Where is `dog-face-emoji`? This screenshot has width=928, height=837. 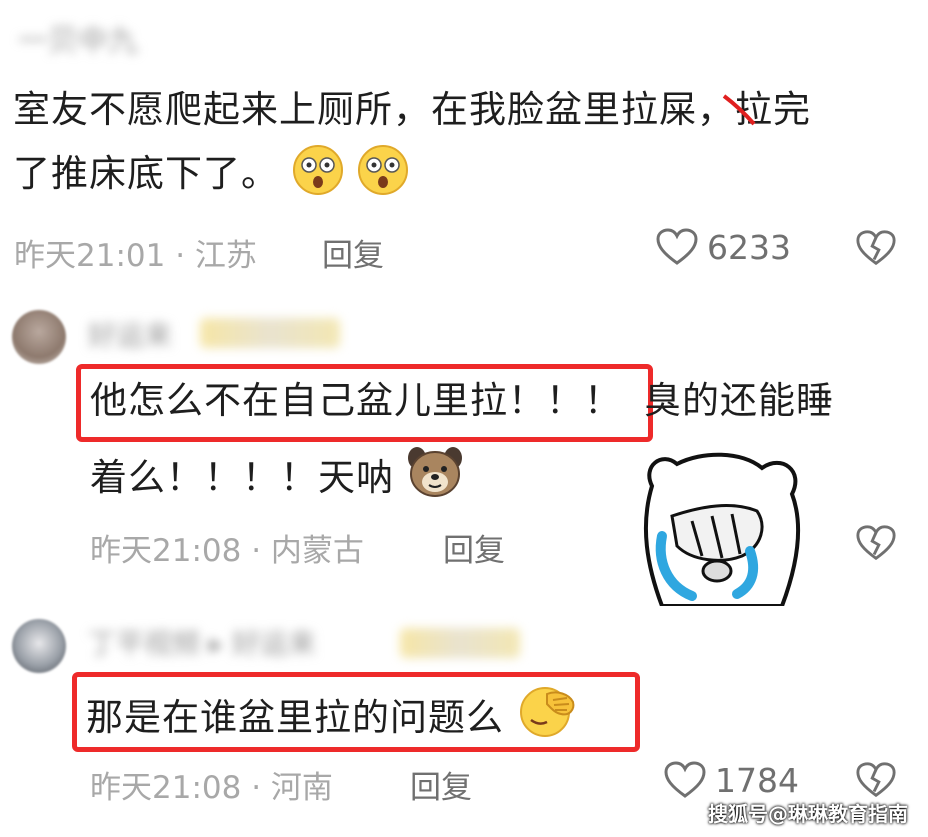 dog-face-emoji is located at coordinates (434, 470).